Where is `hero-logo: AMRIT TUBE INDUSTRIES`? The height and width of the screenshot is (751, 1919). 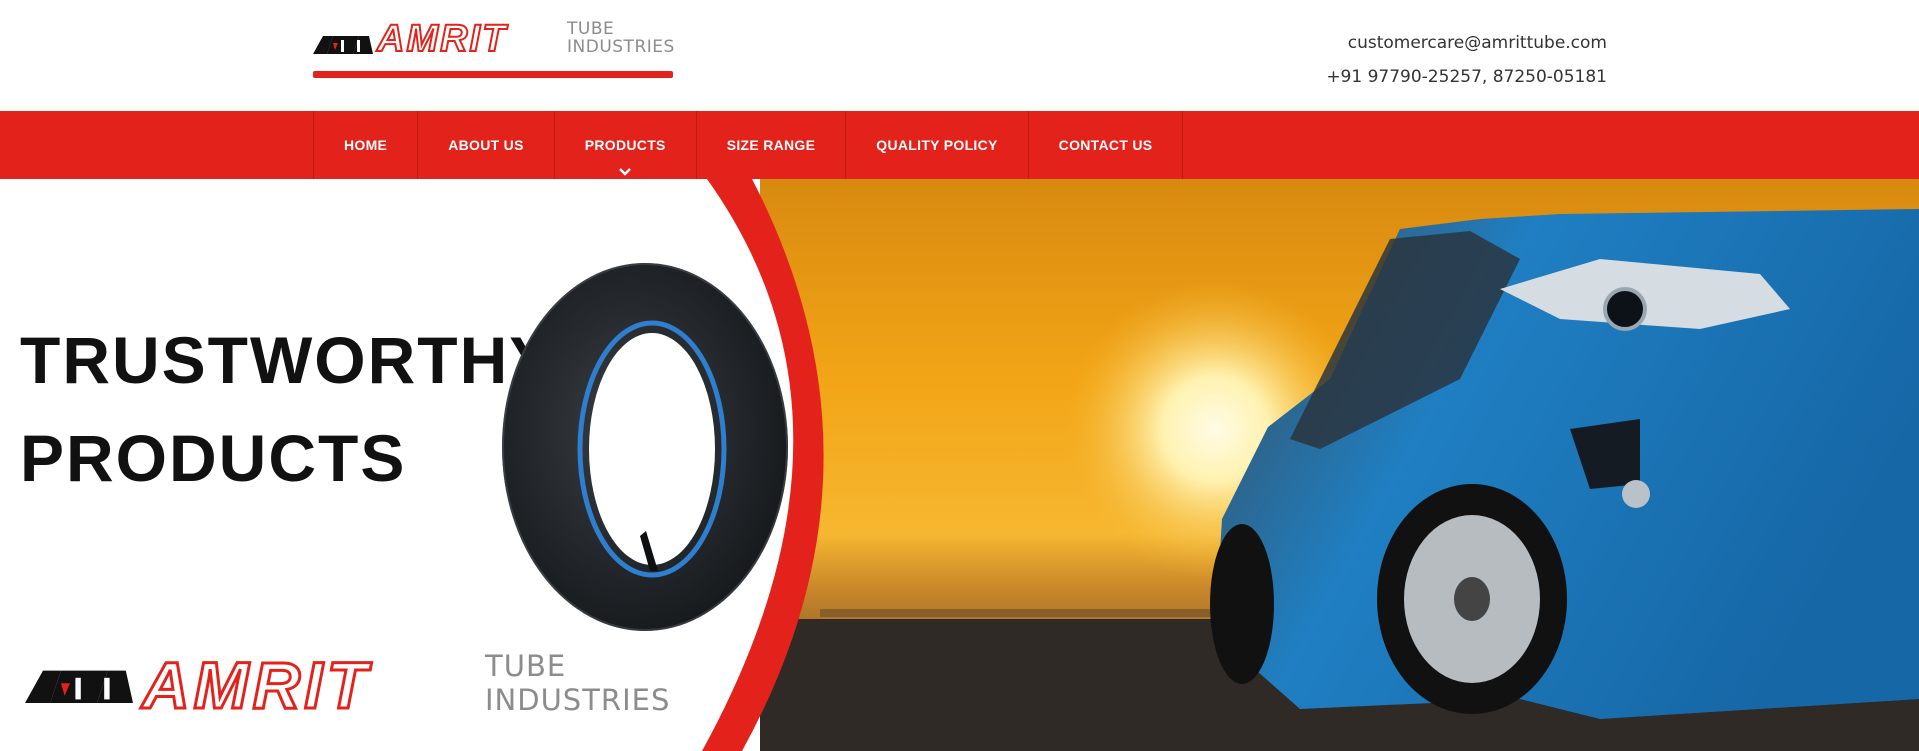
hero-logo: AMRIT TUBE INDUSTRIES is located at coordinates (354, 690).